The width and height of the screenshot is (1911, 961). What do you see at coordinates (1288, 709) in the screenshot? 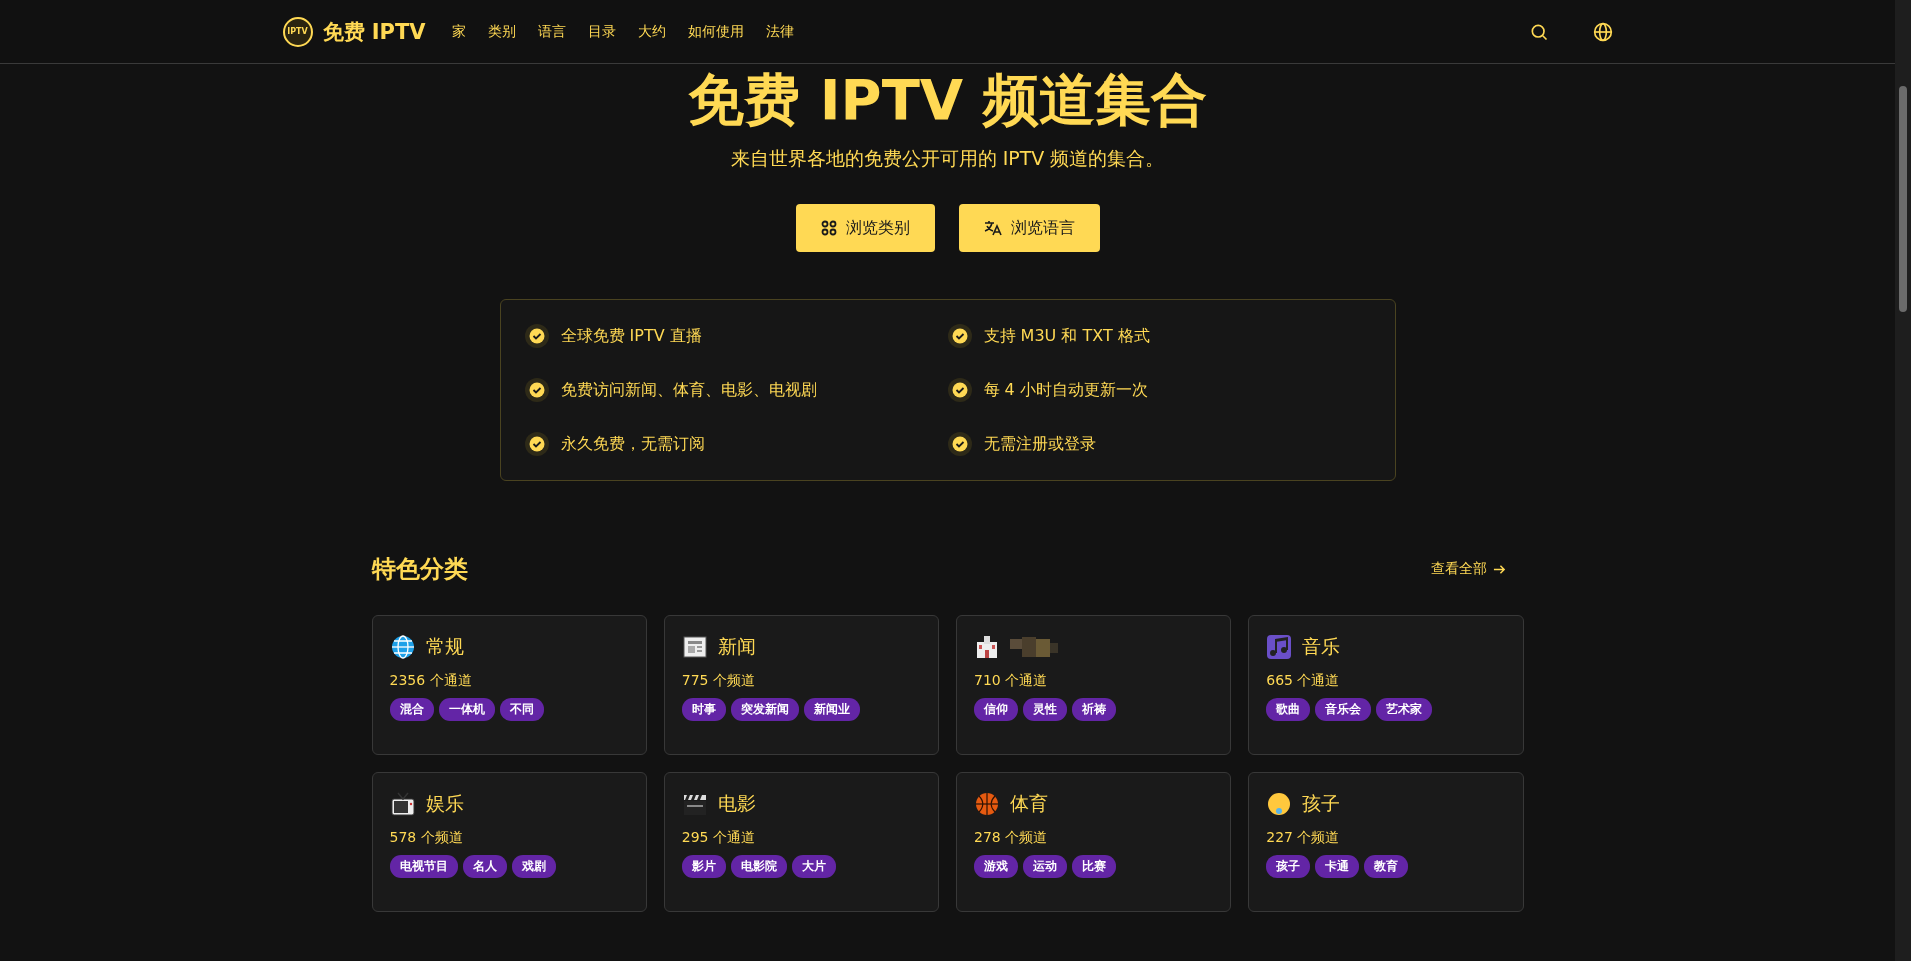
I see `tag: 歌曲` at bounding box center [1288, 709].